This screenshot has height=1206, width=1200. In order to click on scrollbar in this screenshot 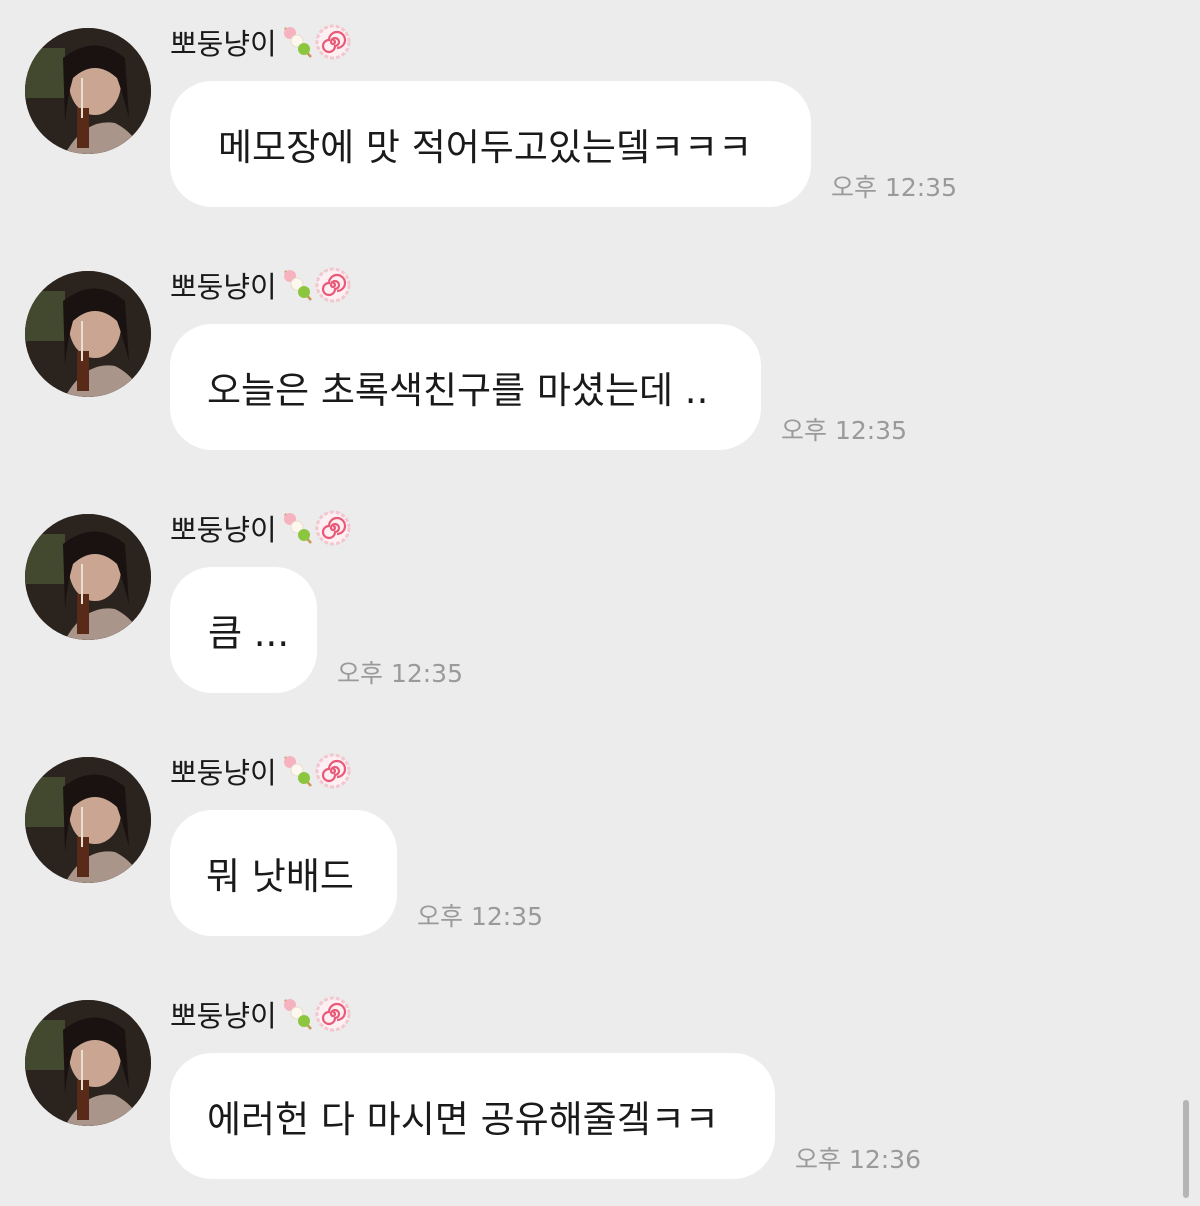, I will do `click(1186, 1149)`.